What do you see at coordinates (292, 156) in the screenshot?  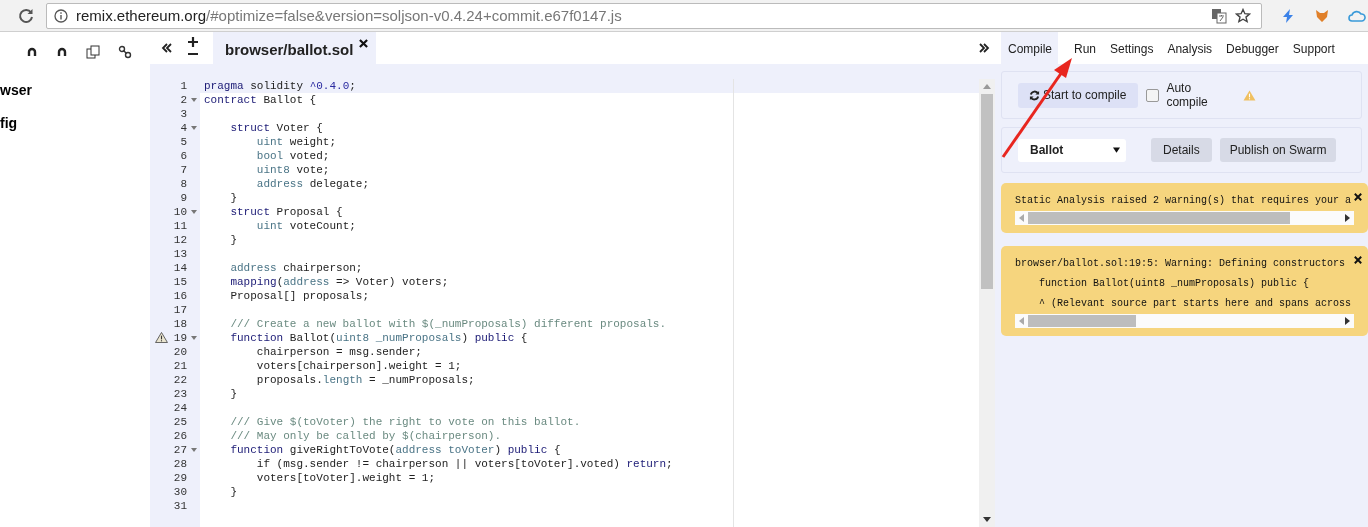 I see `code-line: bool voted;` at bounding box center [292, 156].